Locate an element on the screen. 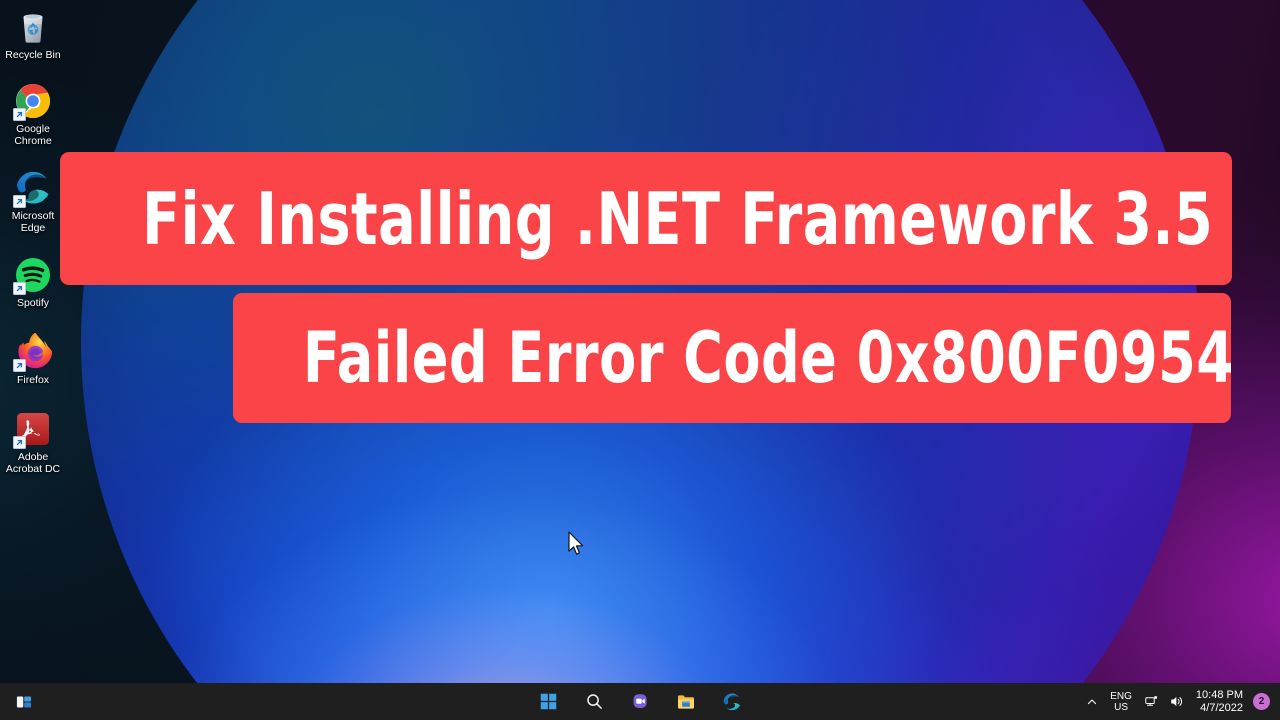 The image size is (1280, 720). chevron-up-icon is located at coordinates (1092, 701).